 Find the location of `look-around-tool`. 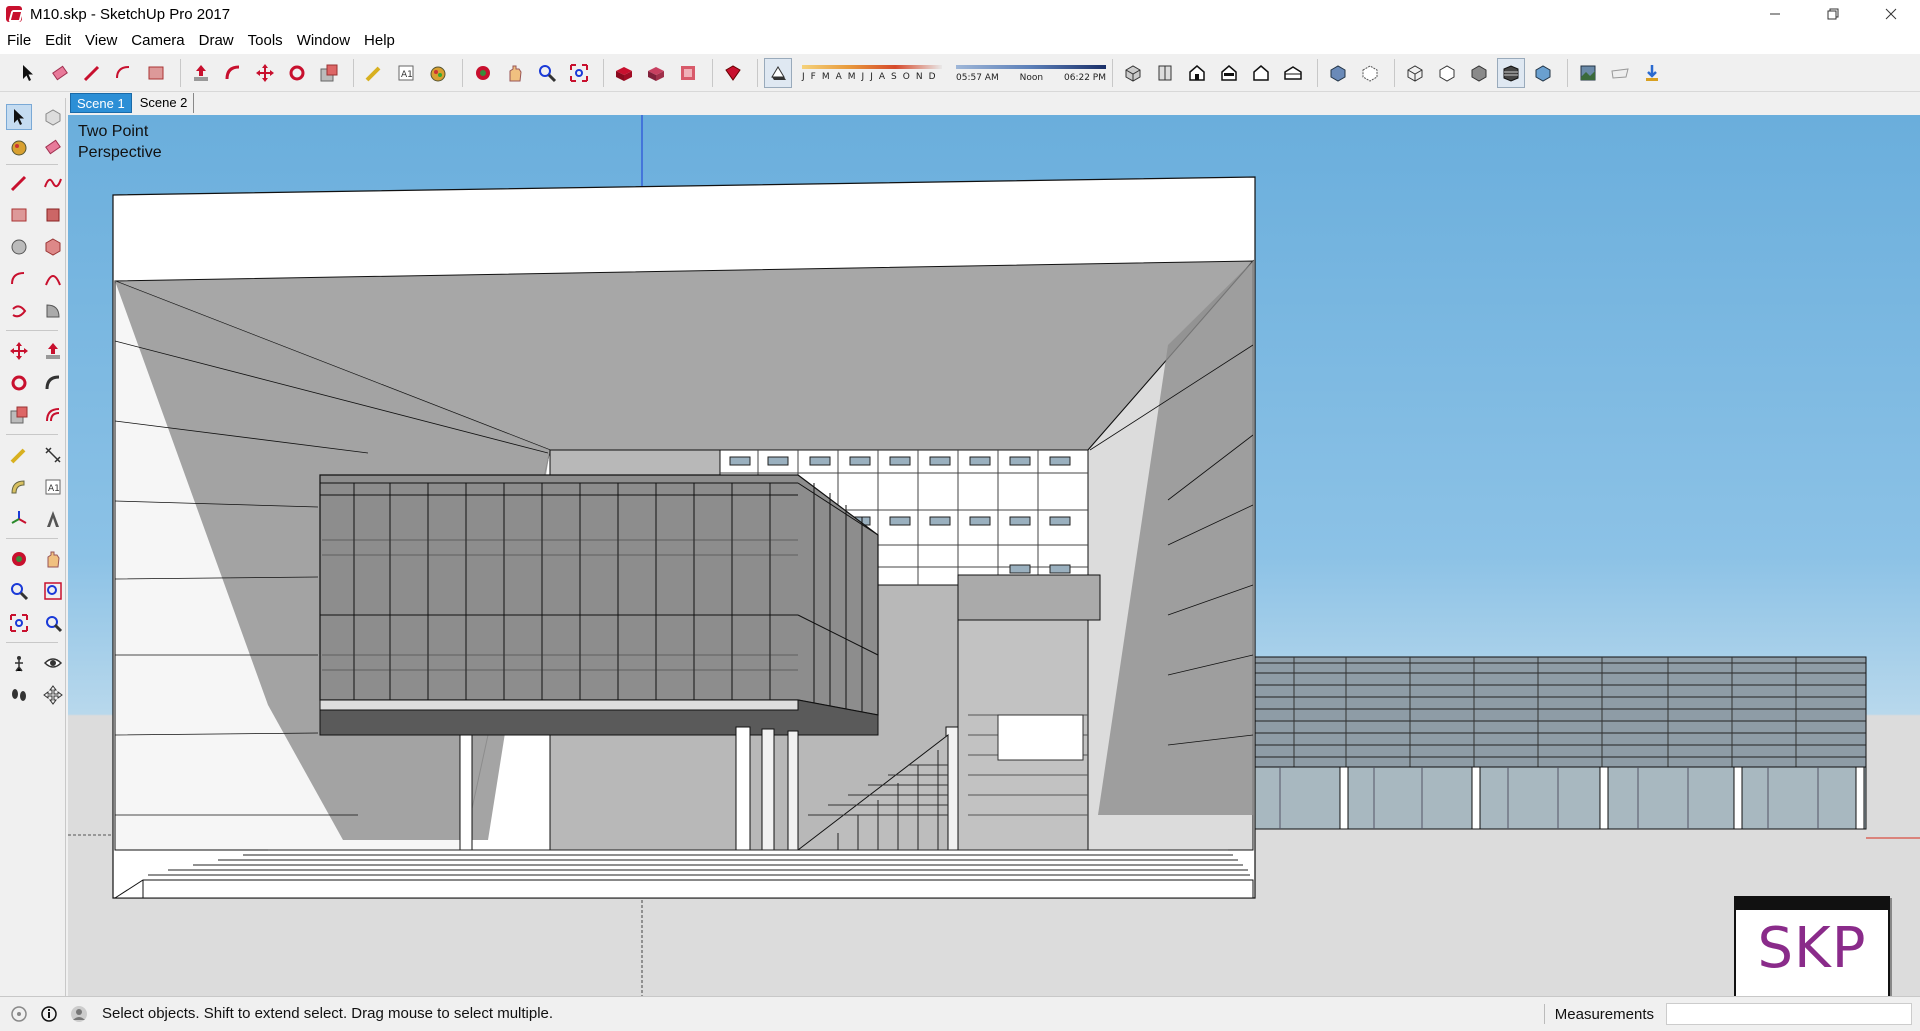

look-around-tool is located at coordinates (53, 663).